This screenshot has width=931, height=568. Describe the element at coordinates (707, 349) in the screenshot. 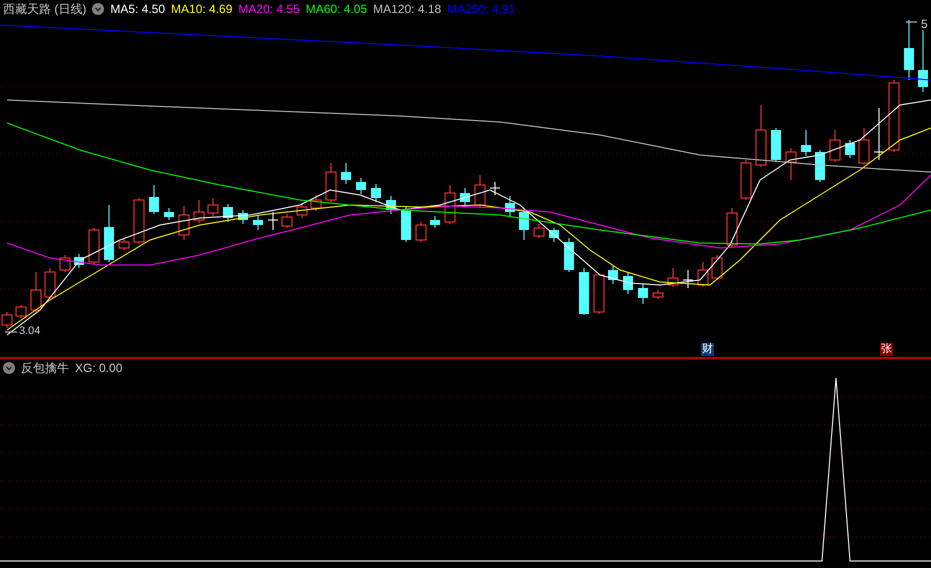

I see `event-marker: 财` at that location.